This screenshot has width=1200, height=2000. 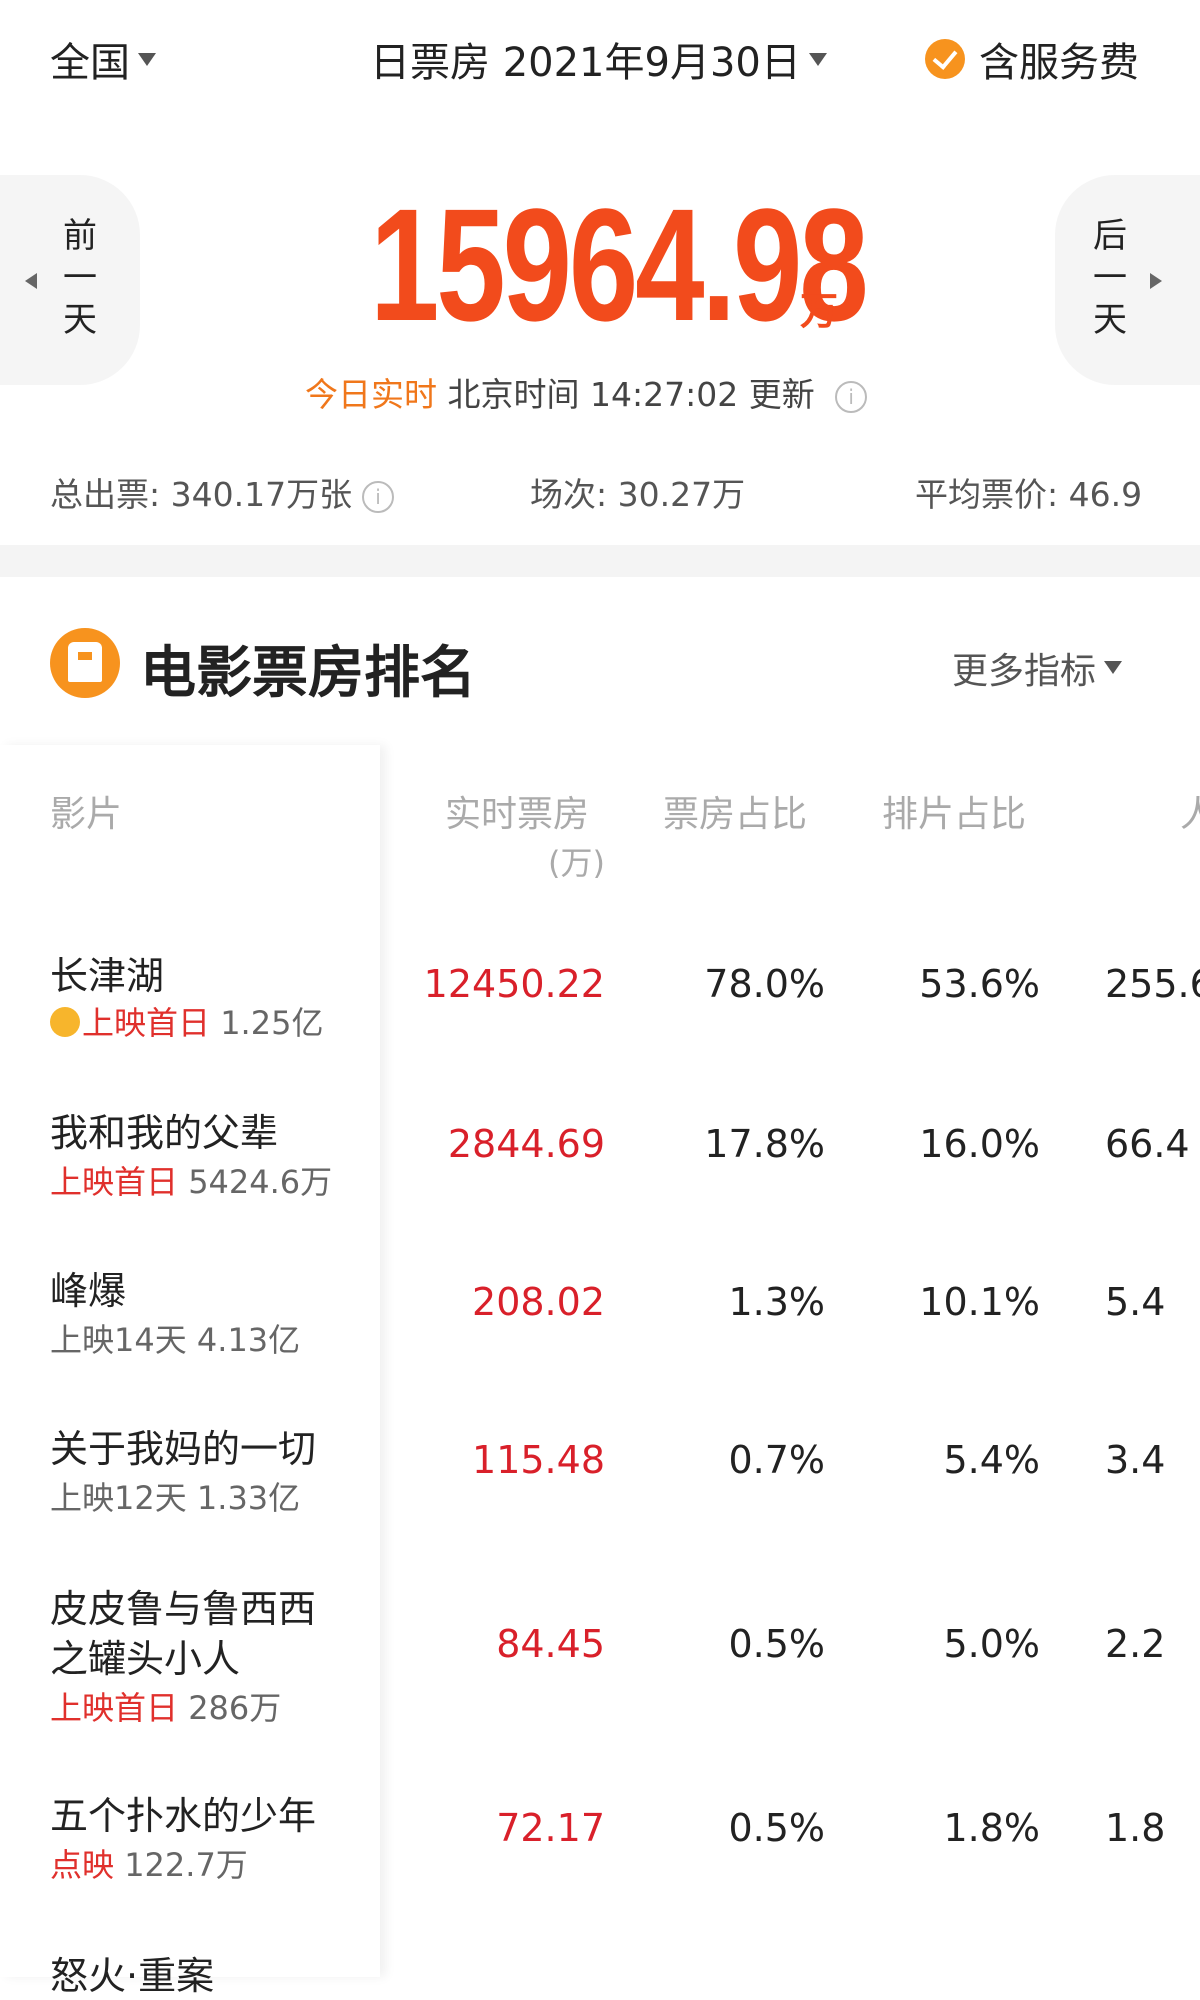 I want to click on col-header-people: 人, so click(x=1190, y=811).